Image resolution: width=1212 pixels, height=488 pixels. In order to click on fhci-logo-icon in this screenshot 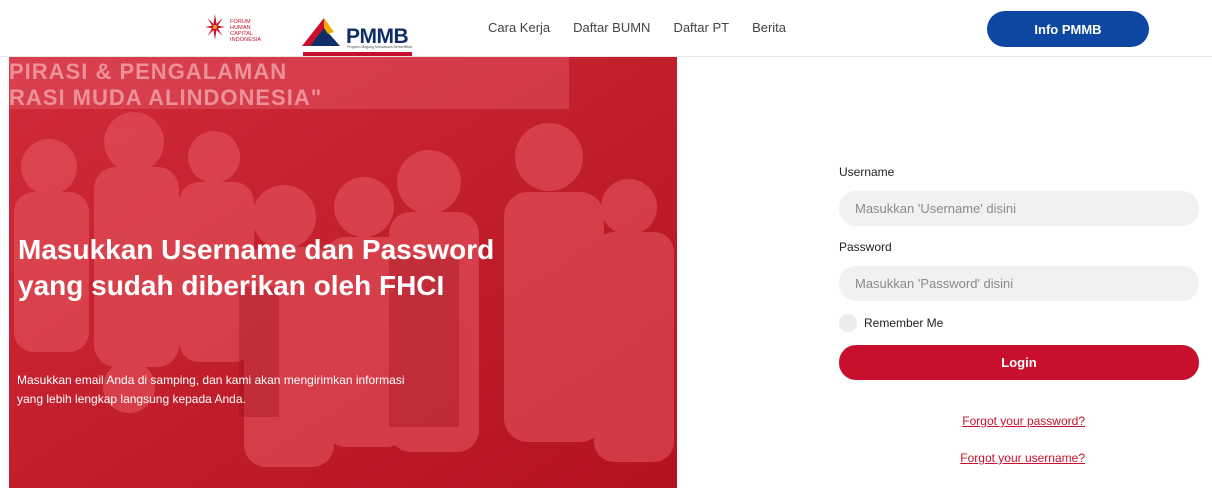, I will do `click(215, 27)`.